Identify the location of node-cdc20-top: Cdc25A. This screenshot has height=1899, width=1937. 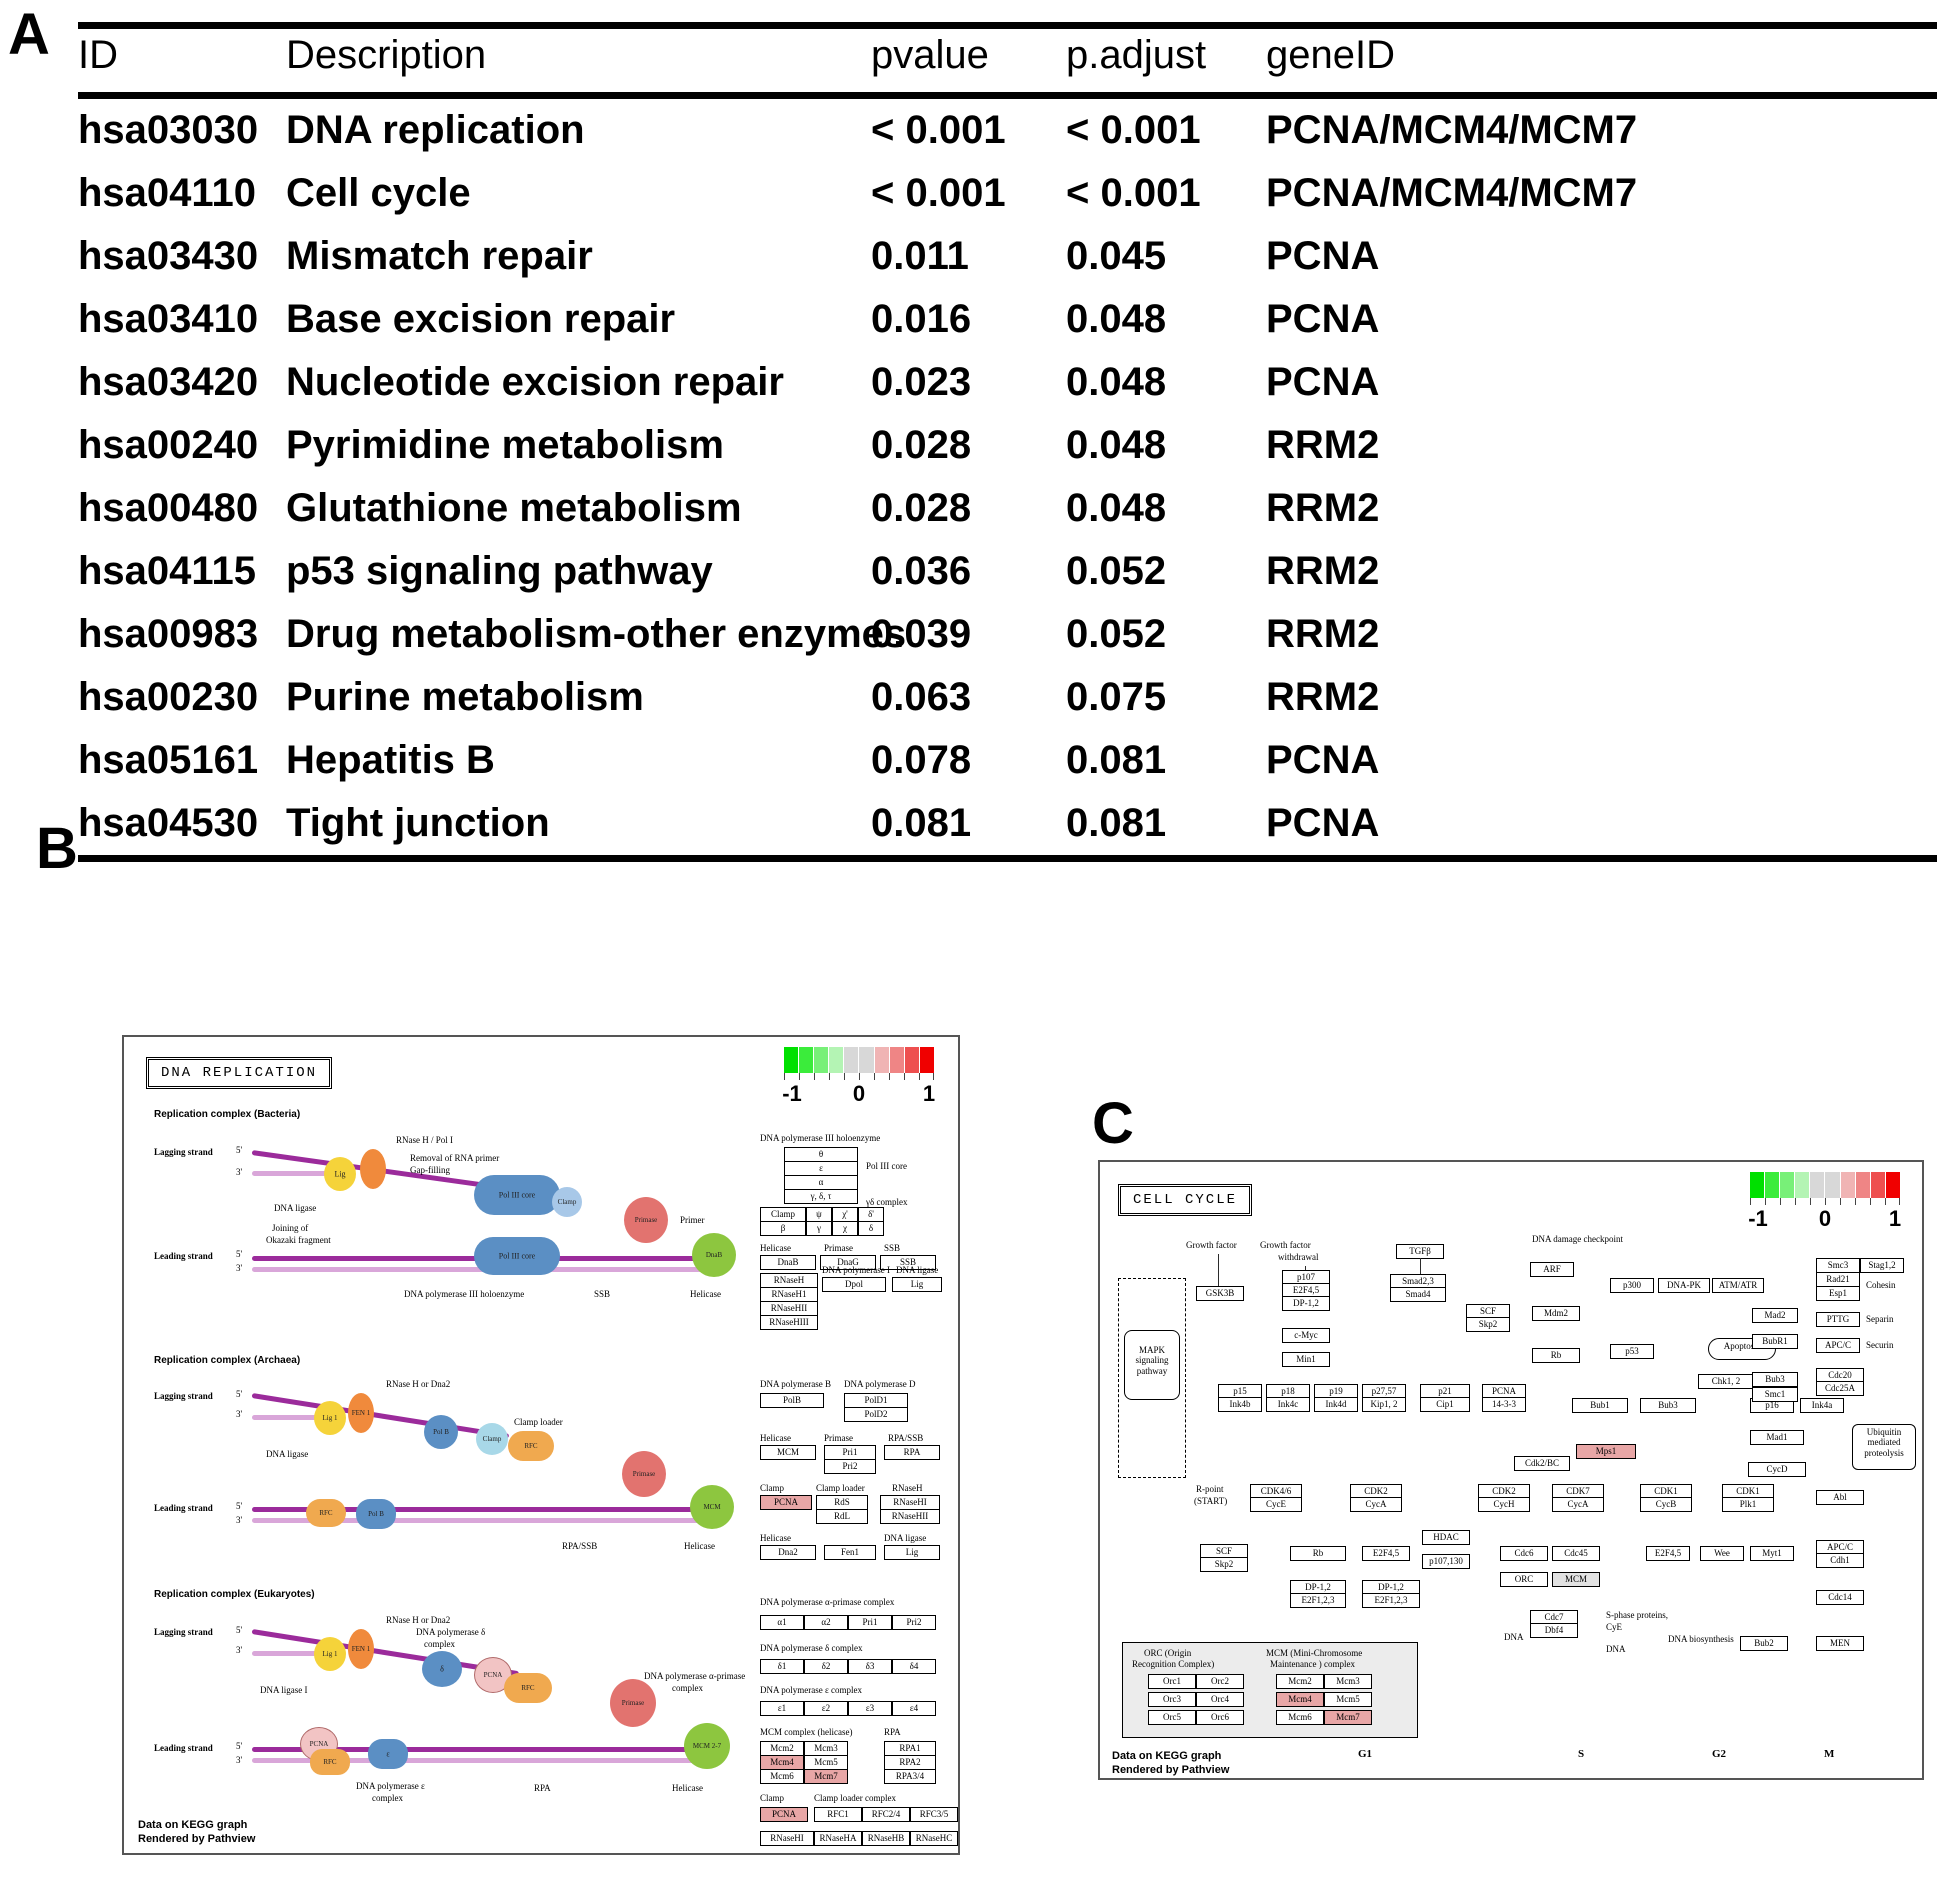
(1840, 1388).